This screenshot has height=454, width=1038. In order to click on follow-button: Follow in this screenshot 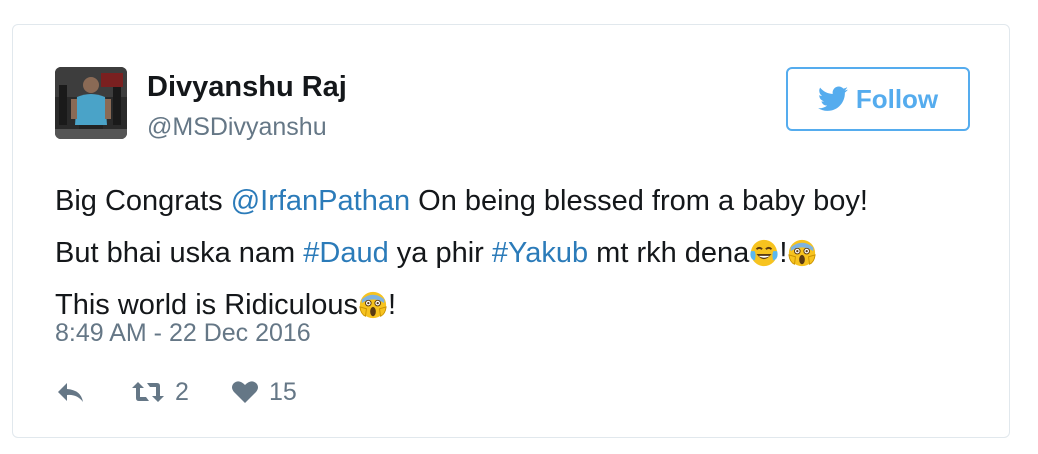, I will do `click(878, 99)`.